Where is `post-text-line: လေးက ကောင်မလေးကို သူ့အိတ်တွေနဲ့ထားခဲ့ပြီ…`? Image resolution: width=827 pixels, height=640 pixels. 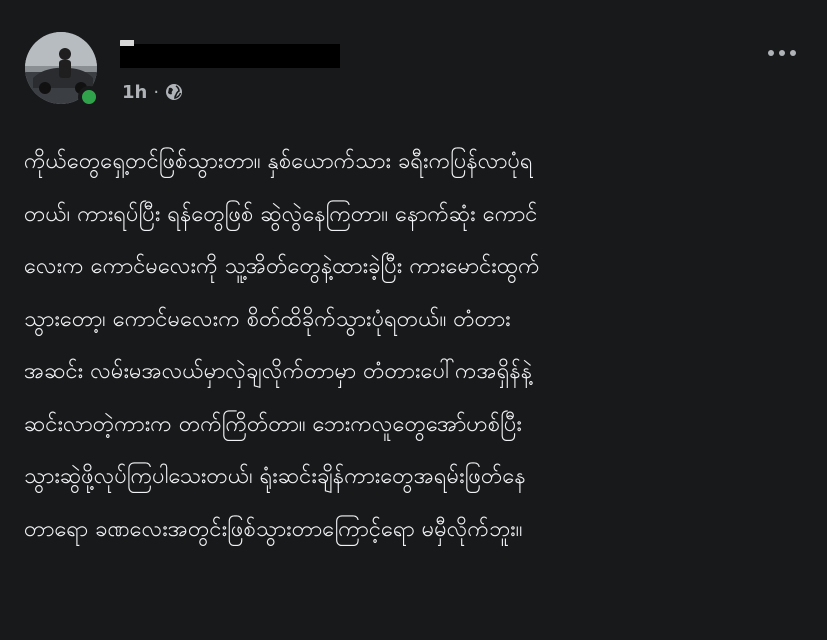
post-text-line: လေးက ကောင်မလေးကို သူ့အိတ်တွေနဲ့ထားခဲ့ပြီ… is located at coordinates (282, 266).